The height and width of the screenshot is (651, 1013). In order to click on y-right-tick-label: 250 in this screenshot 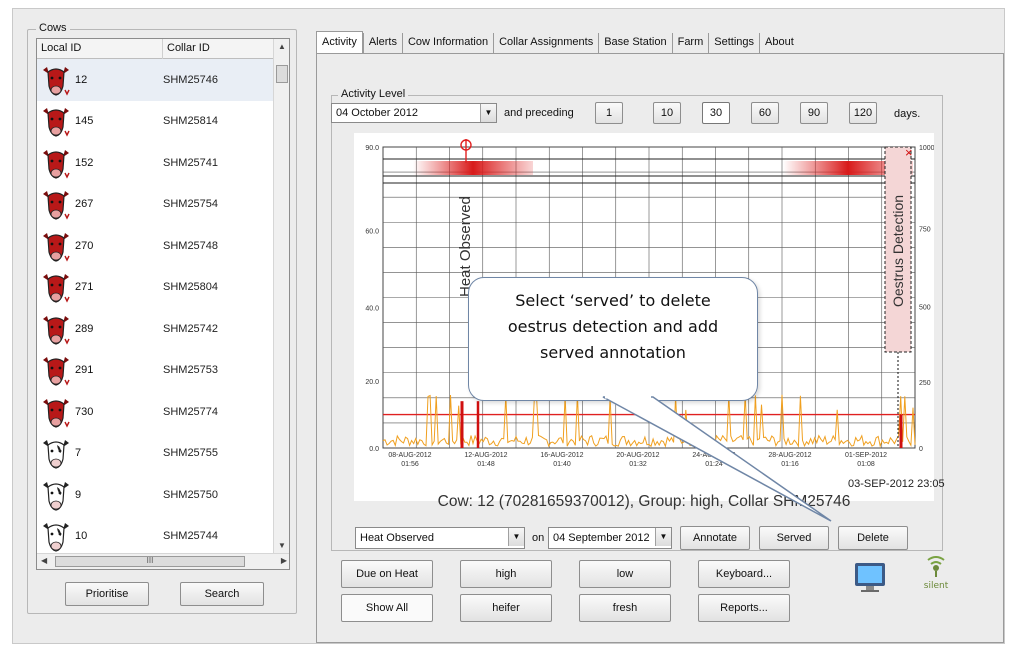, I will do `click(925, 383)`.